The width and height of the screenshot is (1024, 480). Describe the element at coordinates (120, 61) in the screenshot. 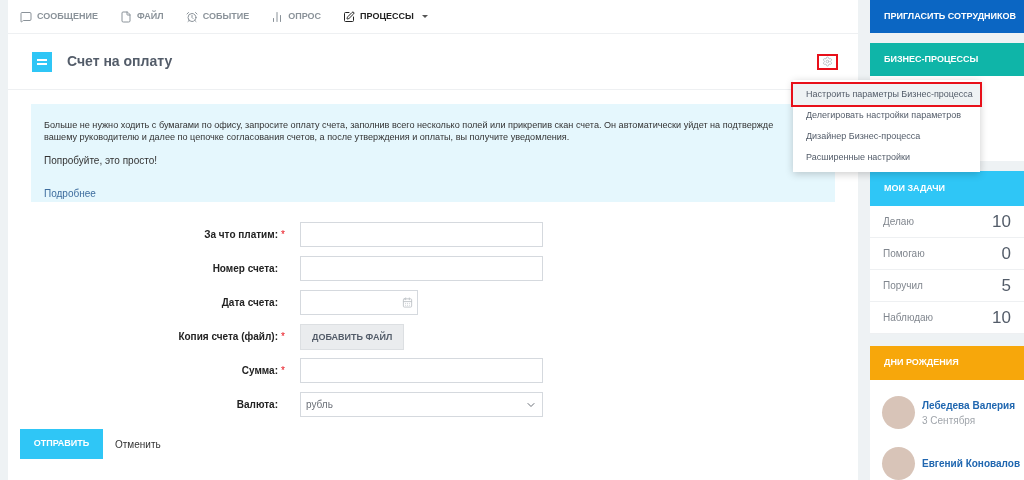

I see `page-title: Счет на оплату` at that location.